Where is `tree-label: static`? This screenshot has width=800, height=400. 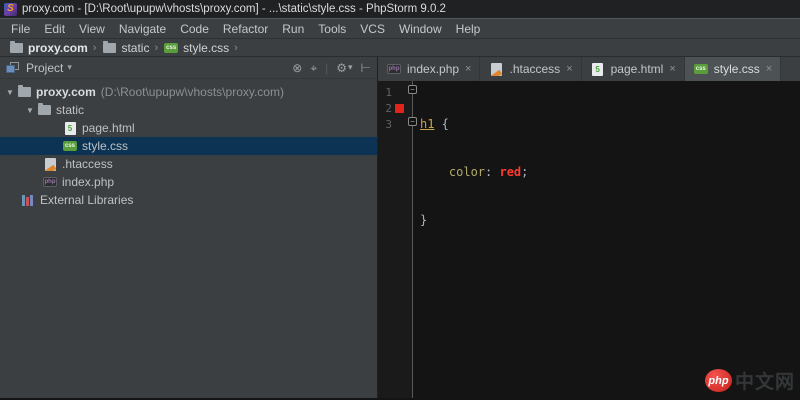
tree-label: static is located at coordinates (70, 110).